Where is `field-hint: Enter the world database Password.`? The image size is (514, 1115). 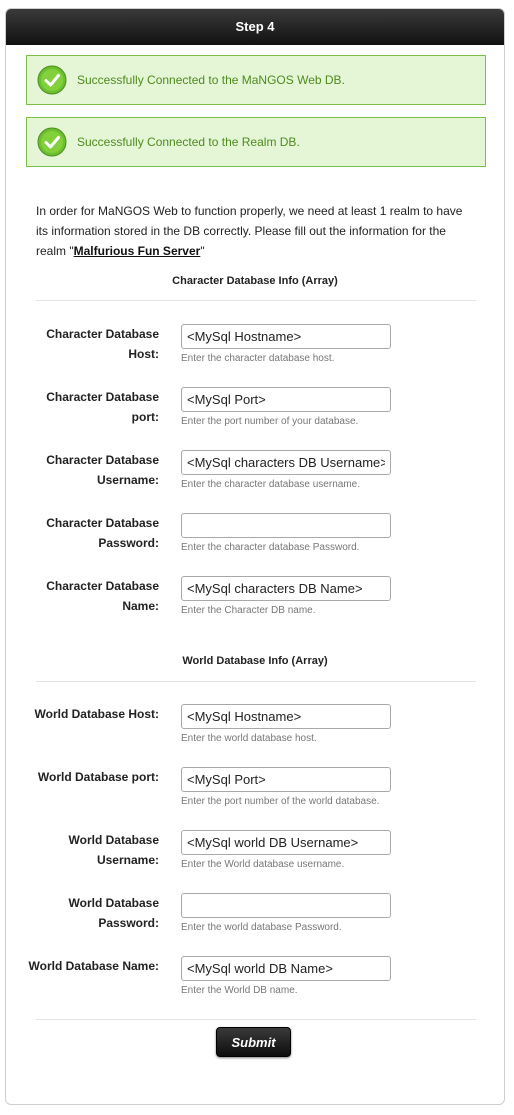 field-hint: Enter the world database Password. is located at coordinates (261, 927).